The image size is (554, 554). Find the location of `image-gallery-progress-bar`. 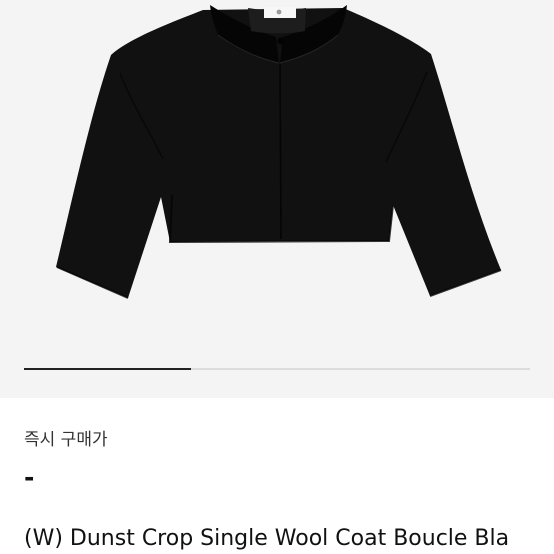

image-gallery-progress-bar is located at coordinates (277, 369).